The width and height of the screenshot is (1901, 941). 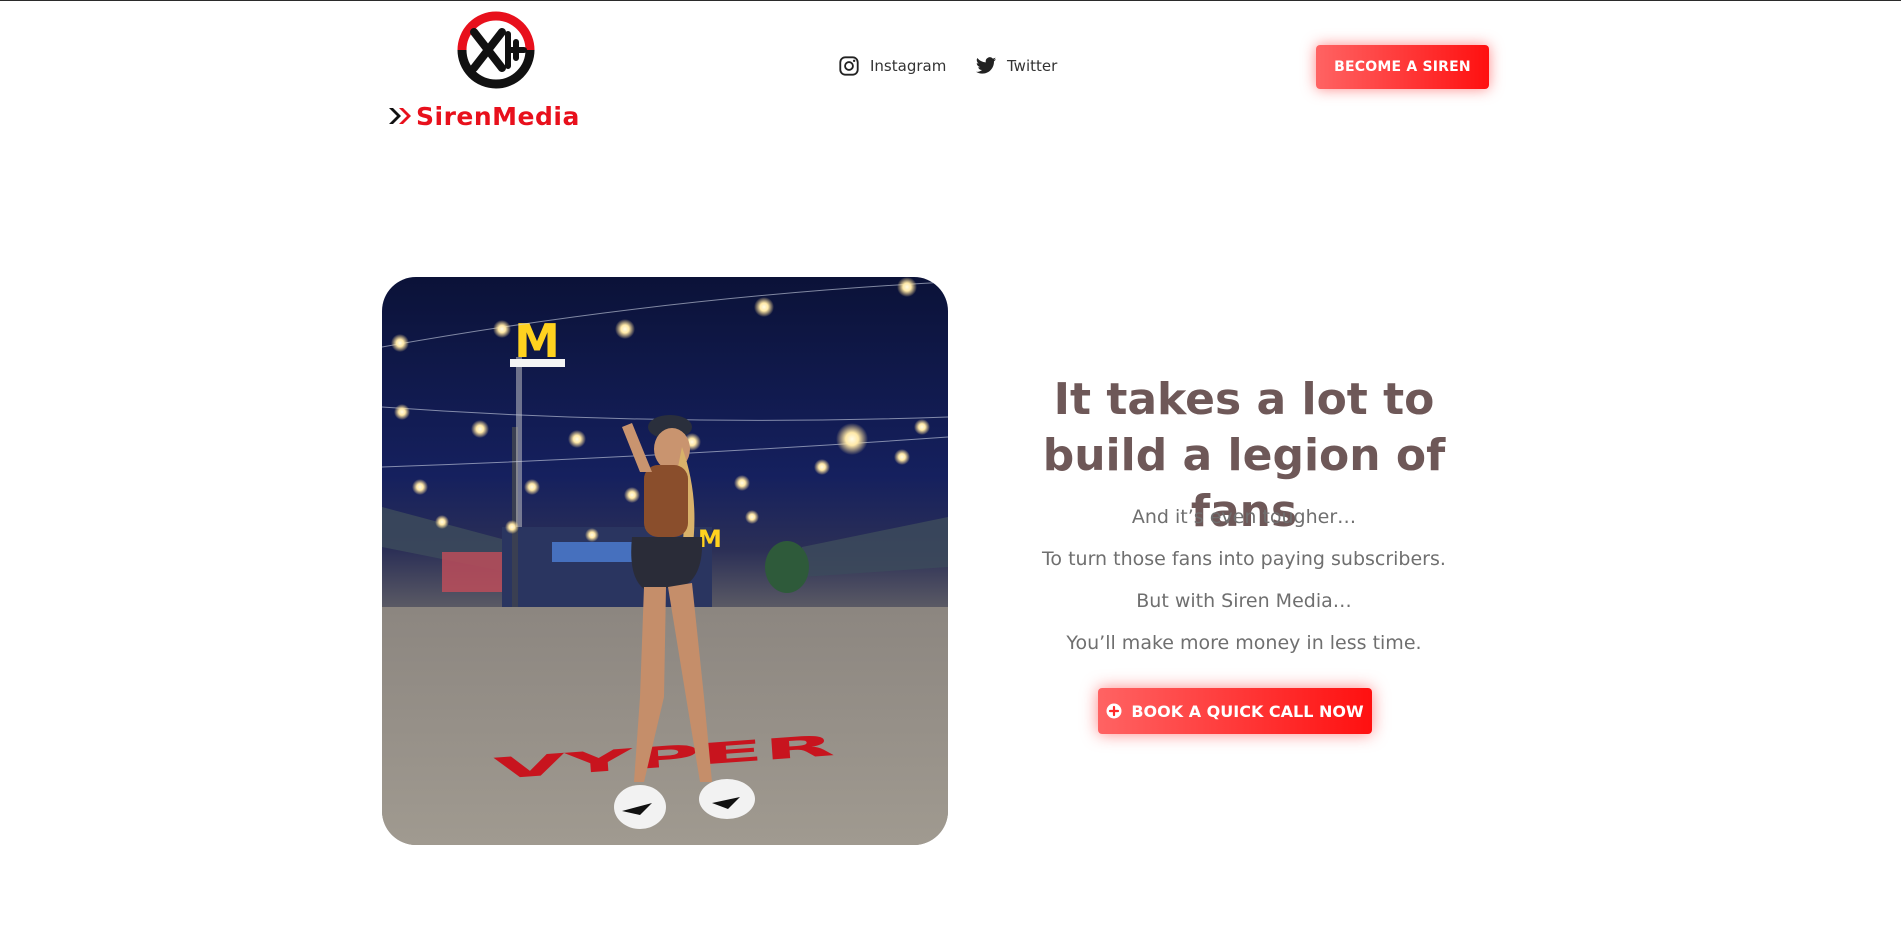 I want to click on instagram-link: Instagram, so click(x=892, y=66).